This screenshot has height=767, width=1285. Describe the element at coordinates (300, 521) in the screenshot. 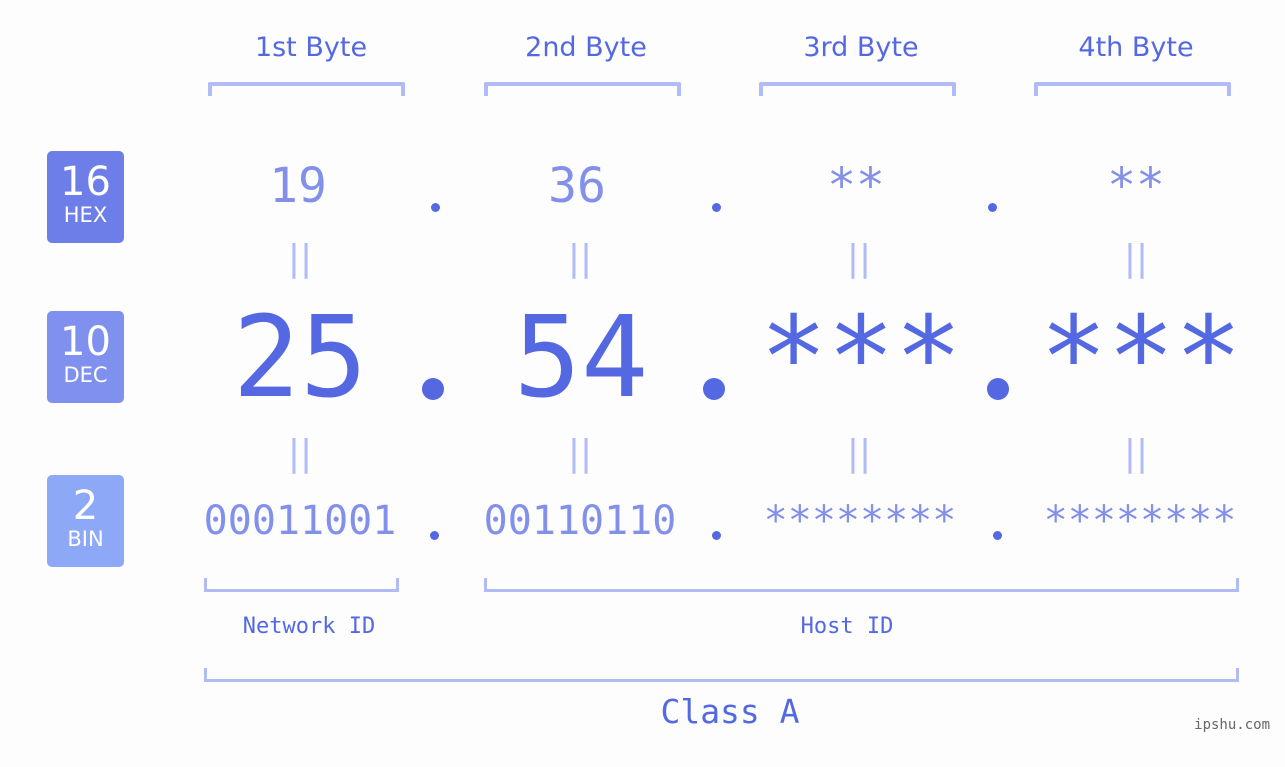

I see `bin-octet-1: 00011001` at that location.